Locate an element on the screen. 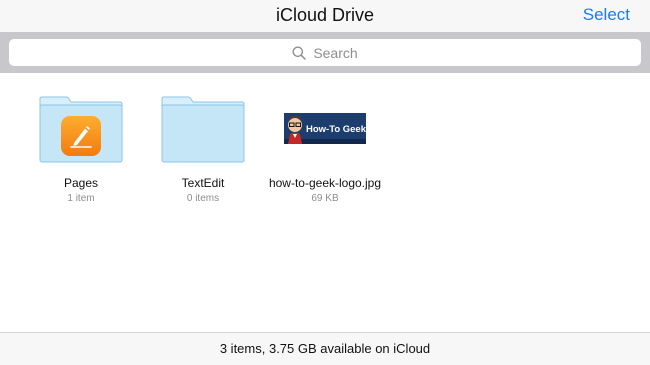 This screenshot has width=650, height=365. select-button: Select is located at coordinates (606, 15).